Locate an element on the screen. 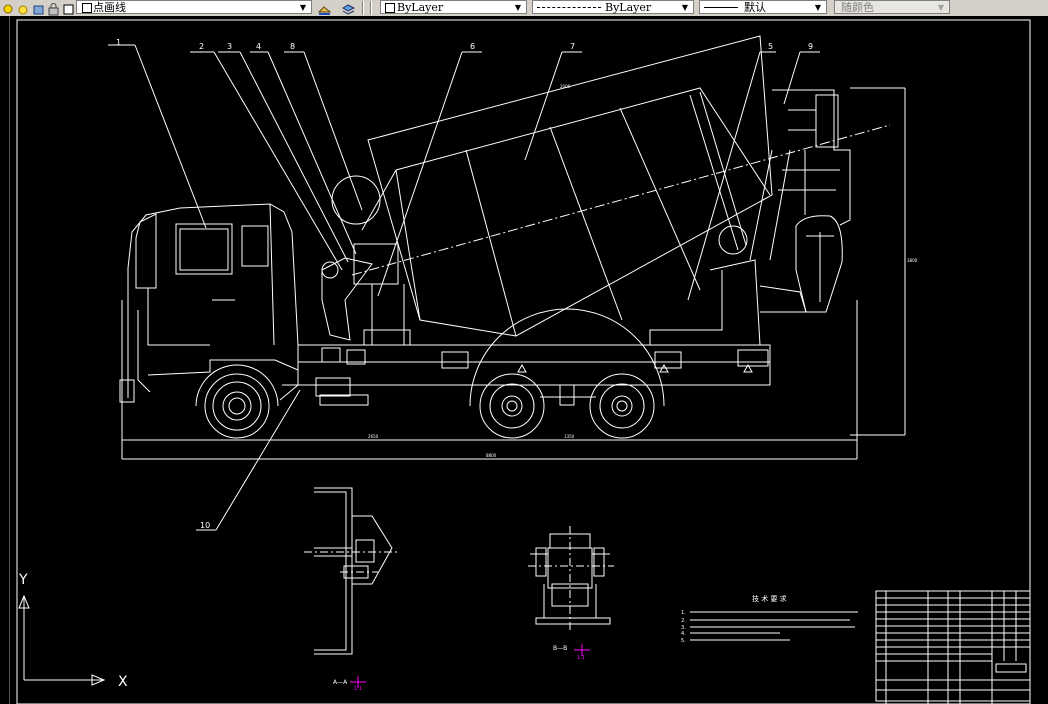 The image size is (1048, 704). color-swatch-icon is located at coordinates (68, 8).